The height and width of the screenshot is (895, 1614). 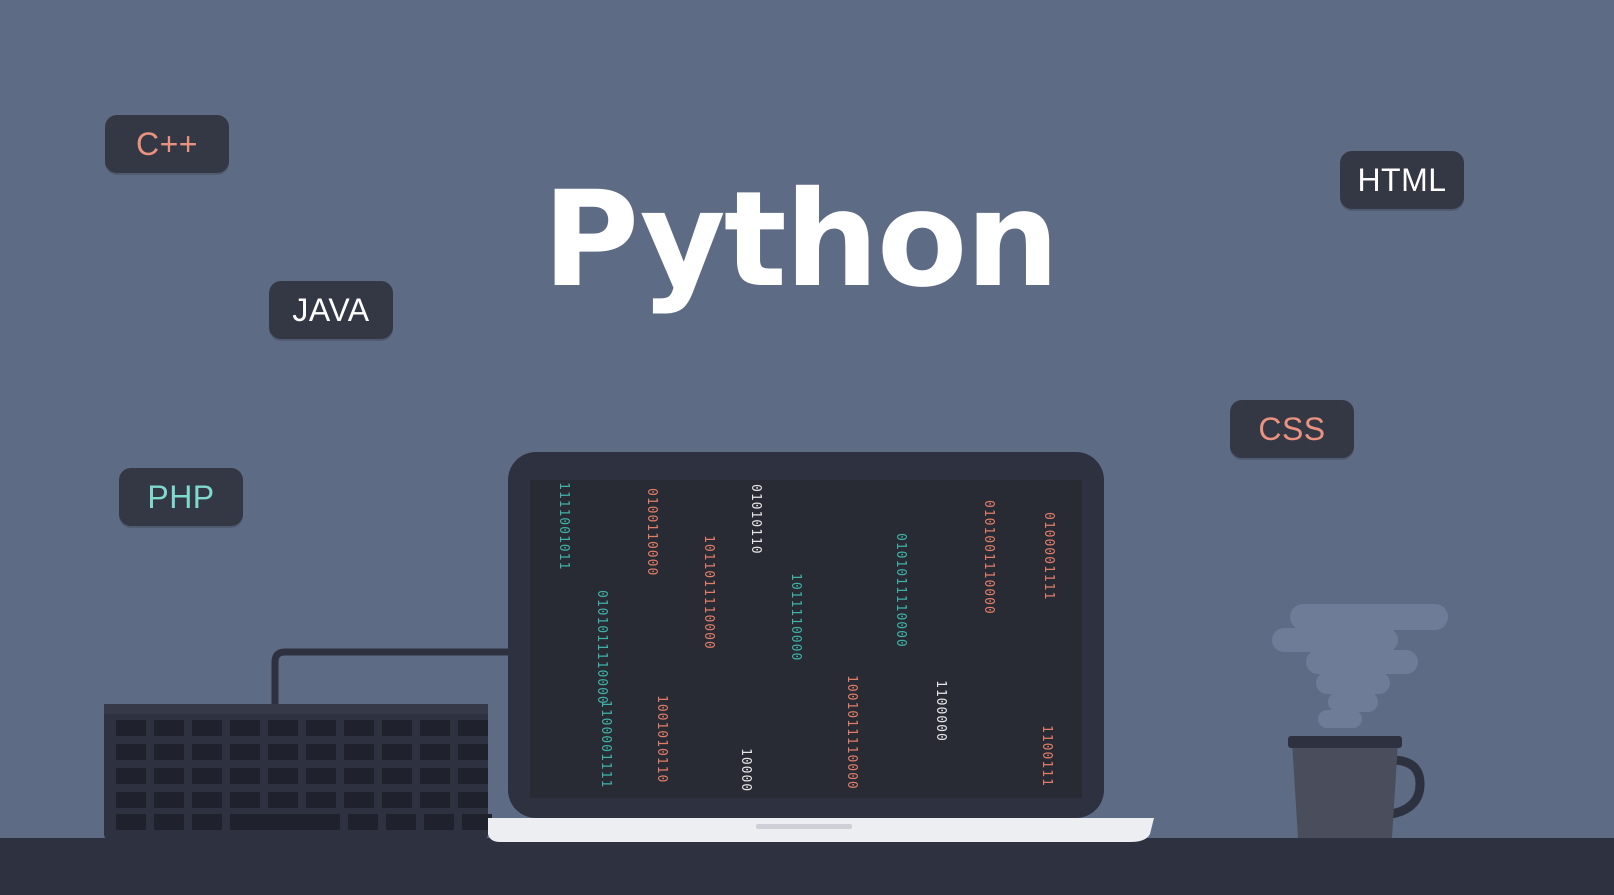 I want to click on language-tag-php: PHP, so click(x=181, y=497).